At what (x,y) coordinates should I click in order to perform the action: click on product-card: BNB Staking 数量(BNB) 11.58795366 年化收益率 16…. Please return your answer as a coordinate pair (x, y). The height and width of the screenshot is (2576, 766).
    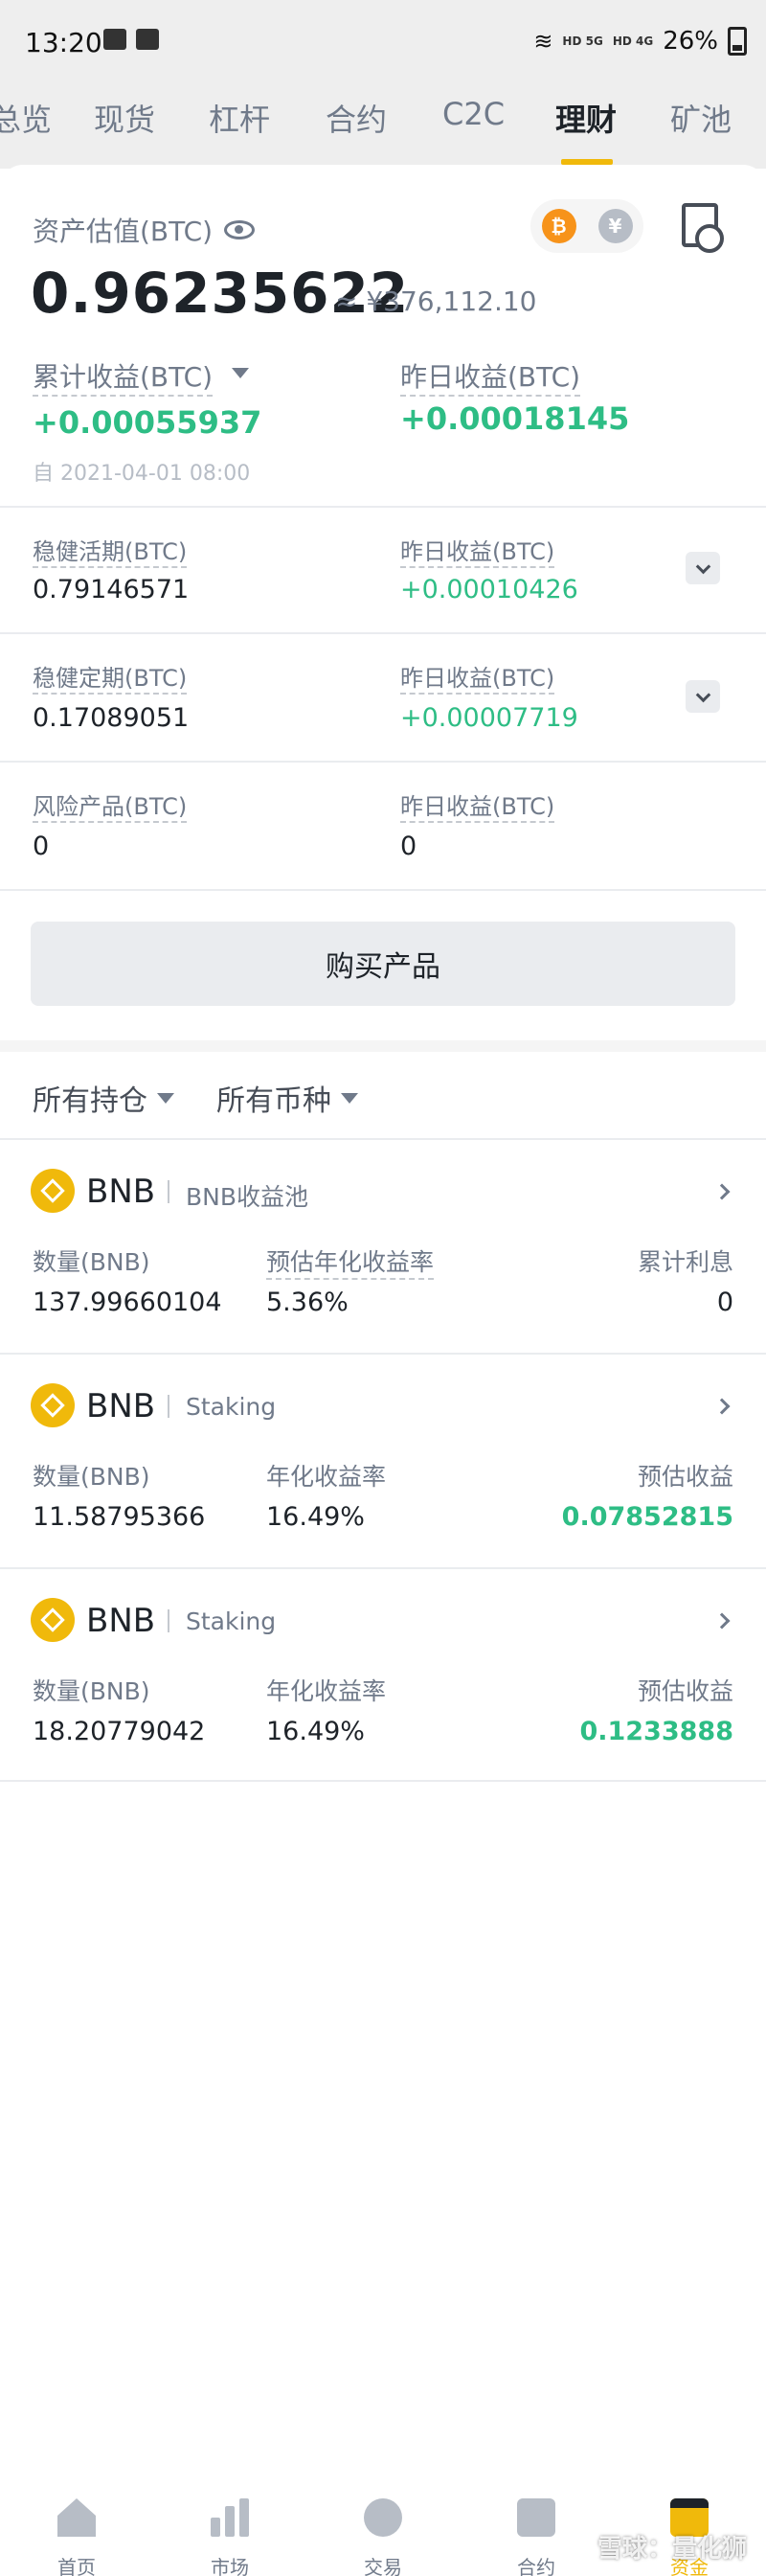
    Looking at the image, I should click on (383, 1460).